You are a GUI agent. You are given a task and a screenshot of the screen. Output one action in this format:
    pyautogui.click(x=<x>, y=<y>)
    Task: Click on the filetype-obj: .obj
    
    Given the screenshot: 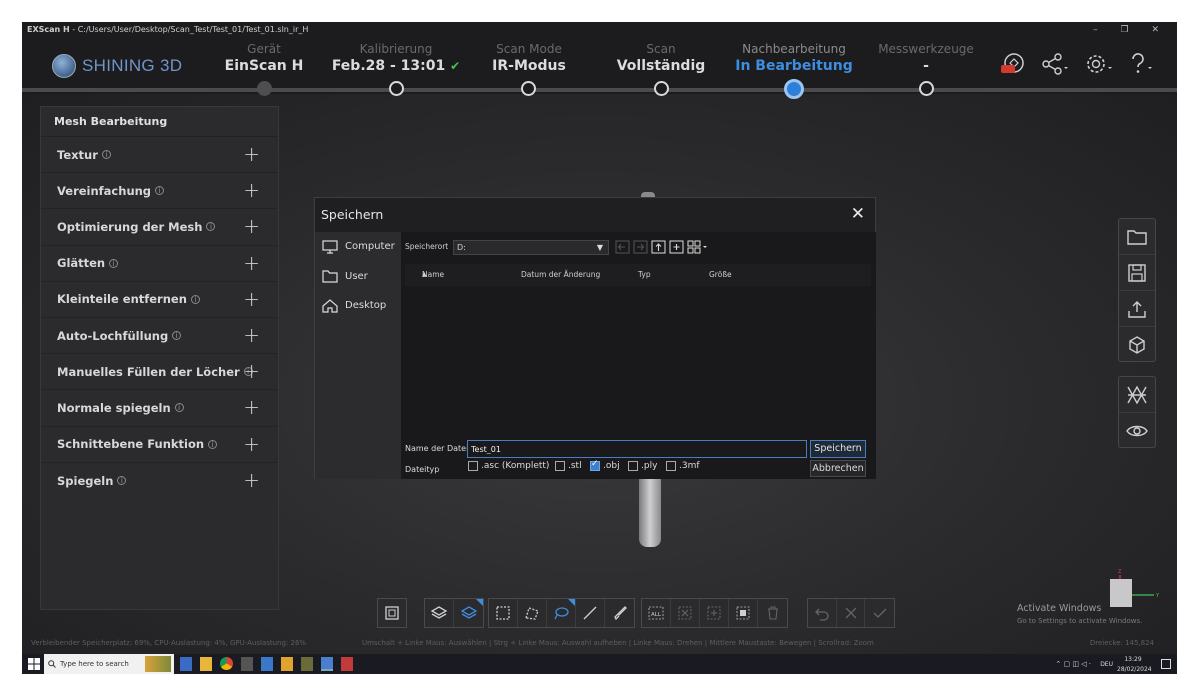 What is the action you would take?
    pyautogui.click(x=605, y=465)
    